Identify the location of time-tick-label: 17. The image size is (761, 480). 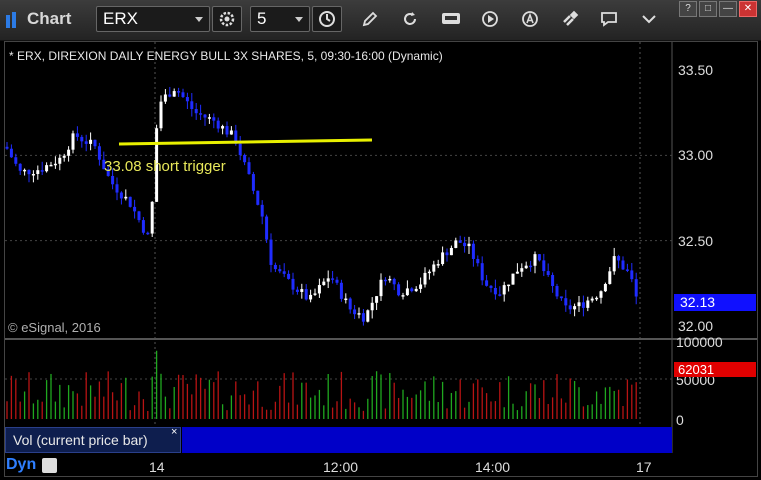
(644, 467).